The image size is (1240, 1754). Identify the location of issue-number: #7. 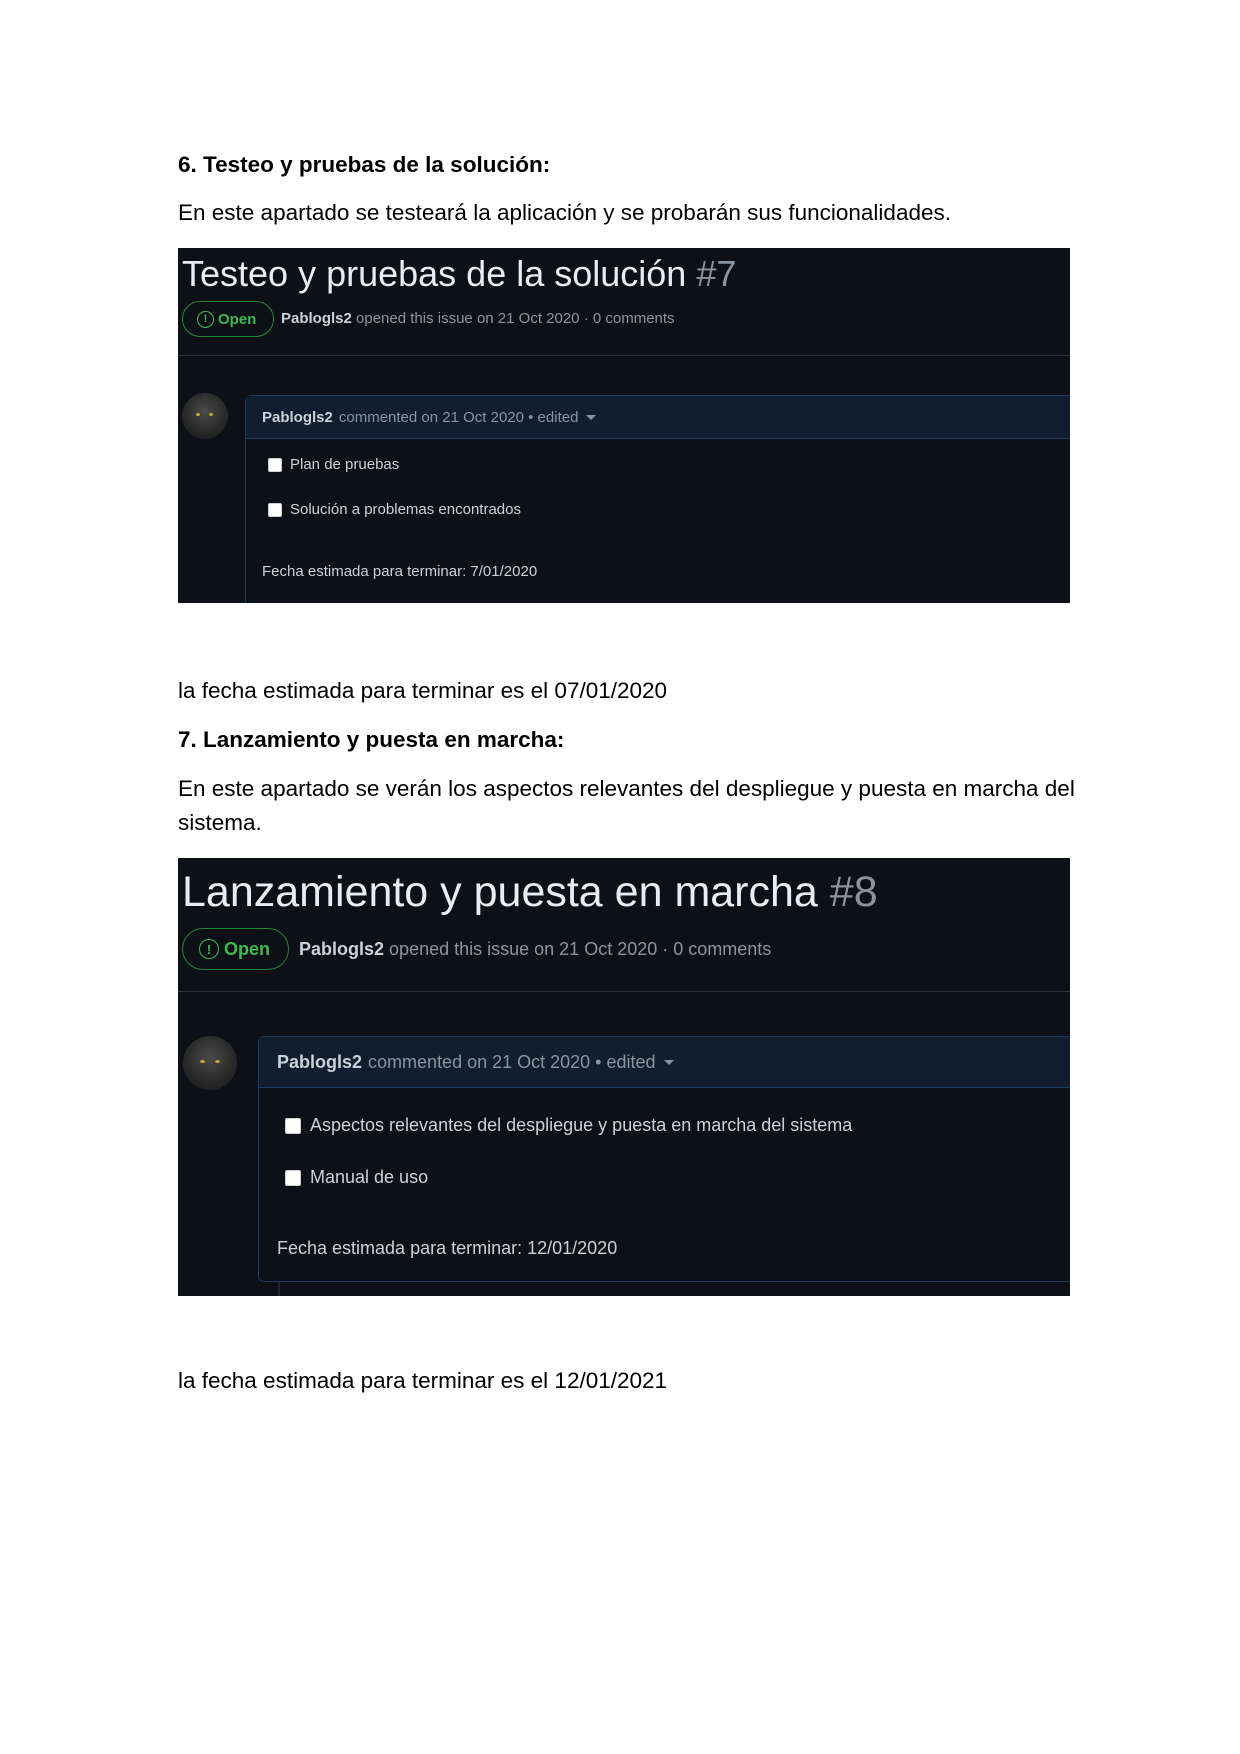
(716, 273).